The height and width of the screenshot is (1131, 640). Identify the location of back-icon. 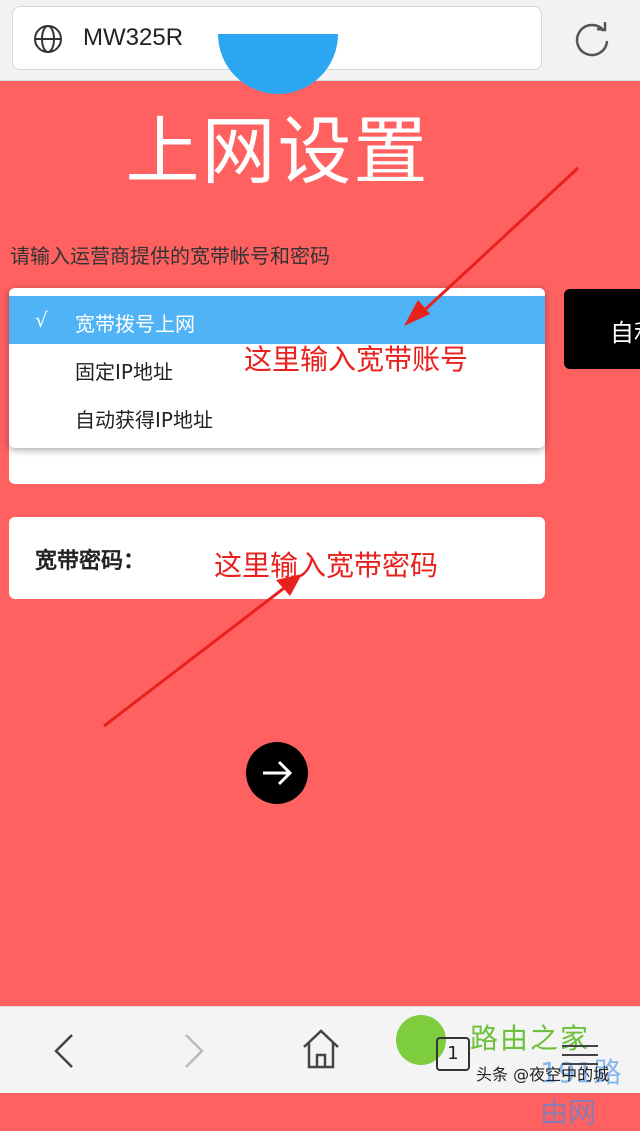
(65, 1051).